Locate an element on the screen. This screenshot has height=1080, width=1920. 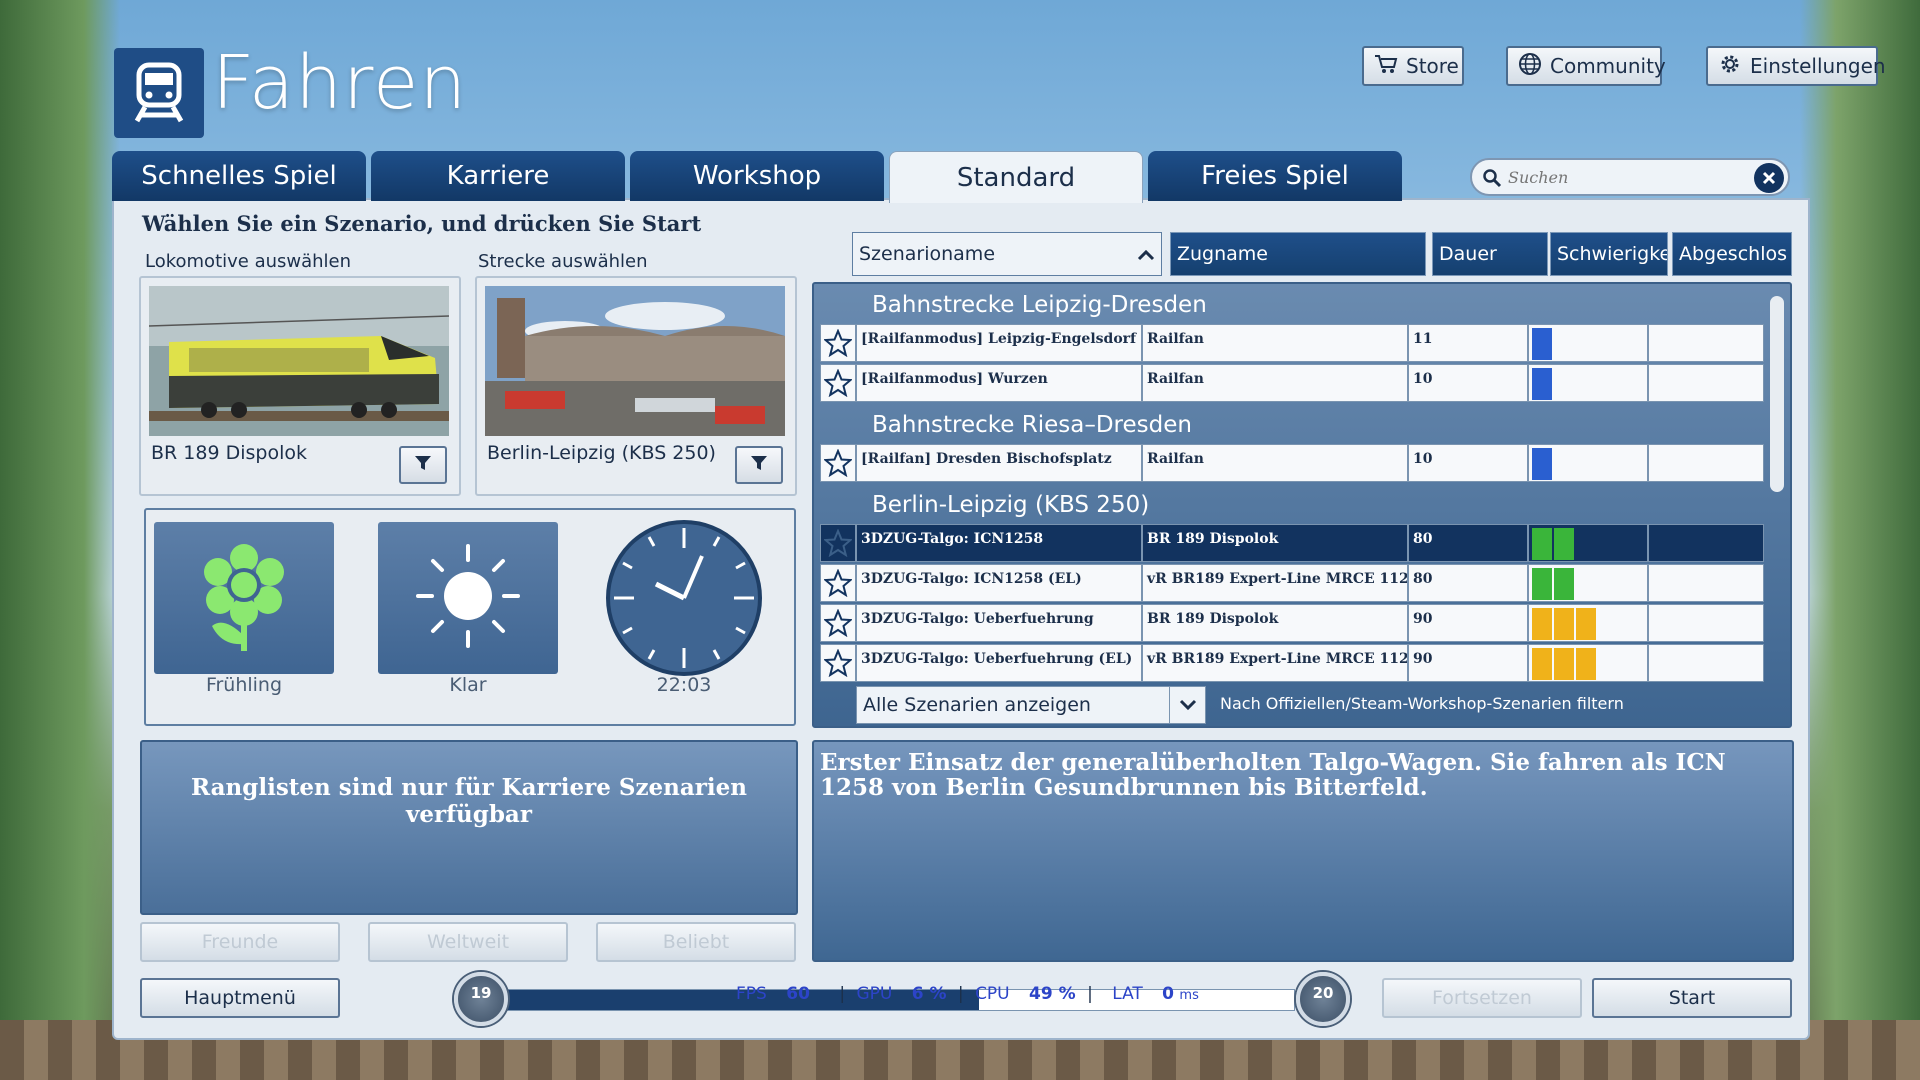
settings-button: Einstellungen is located at coordinates (1796, 66).